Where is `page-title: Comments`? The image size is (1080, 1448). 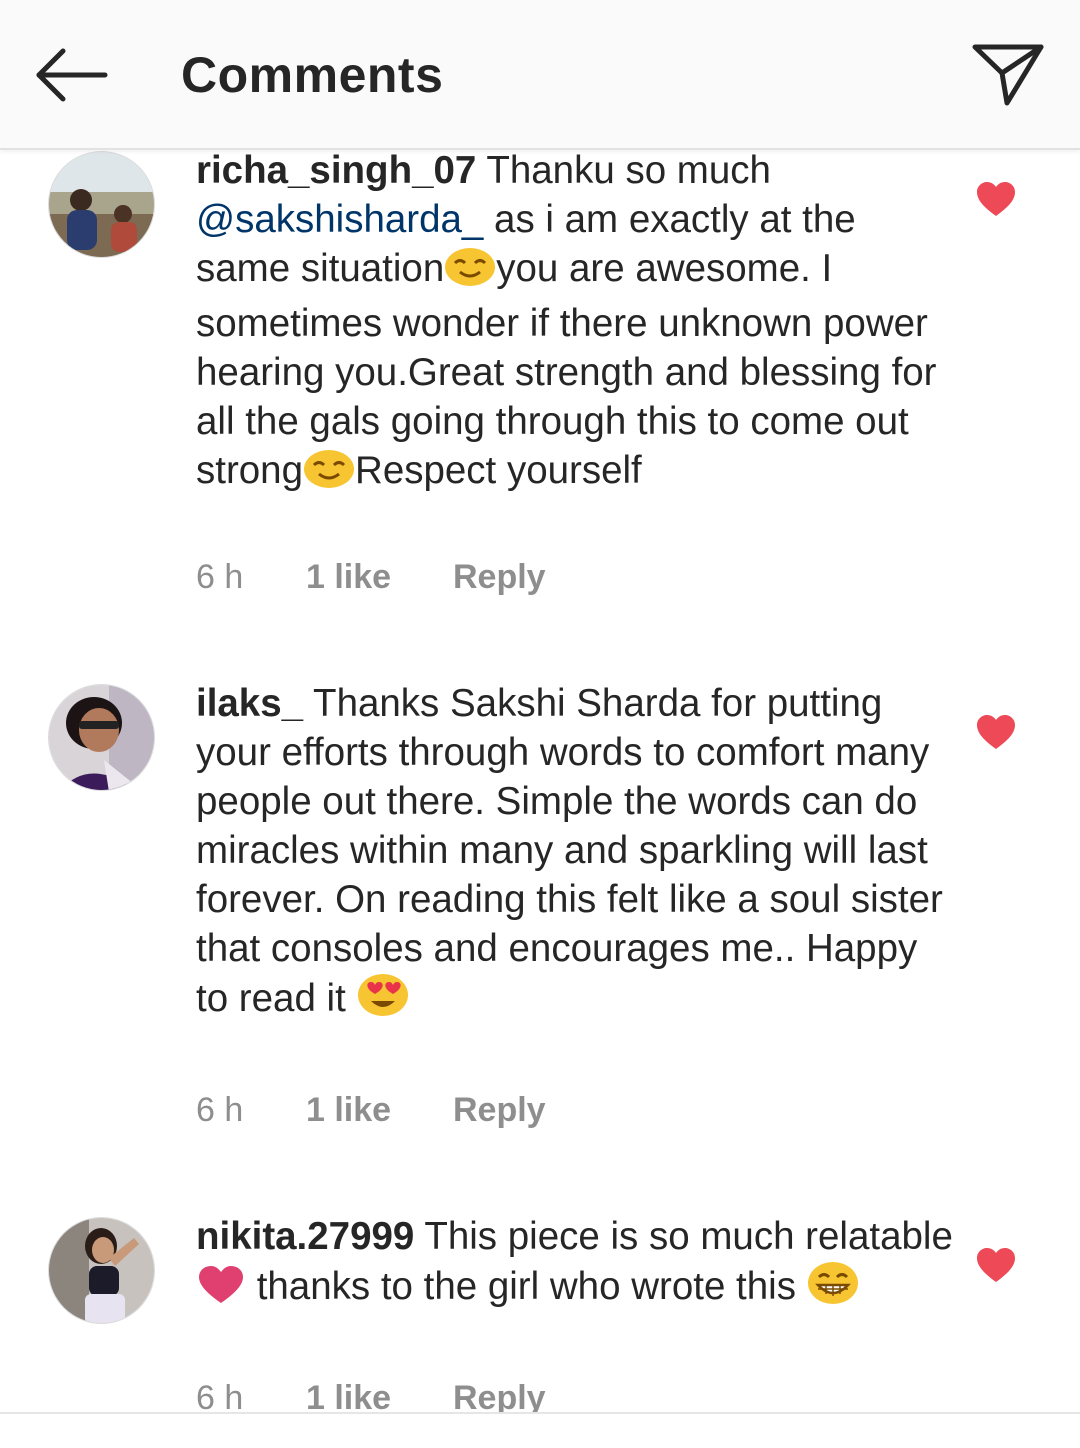
page-title: Comments is located at coordinates (312, 75).